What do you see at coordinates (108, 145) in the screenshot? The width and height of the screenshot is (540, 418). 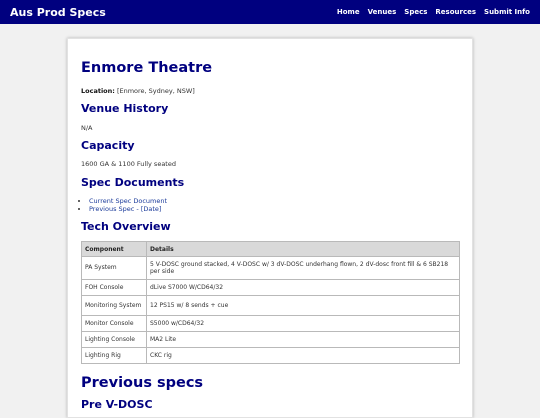 I see `capacity-heading: Capacity` at bounding box center [108, 145].